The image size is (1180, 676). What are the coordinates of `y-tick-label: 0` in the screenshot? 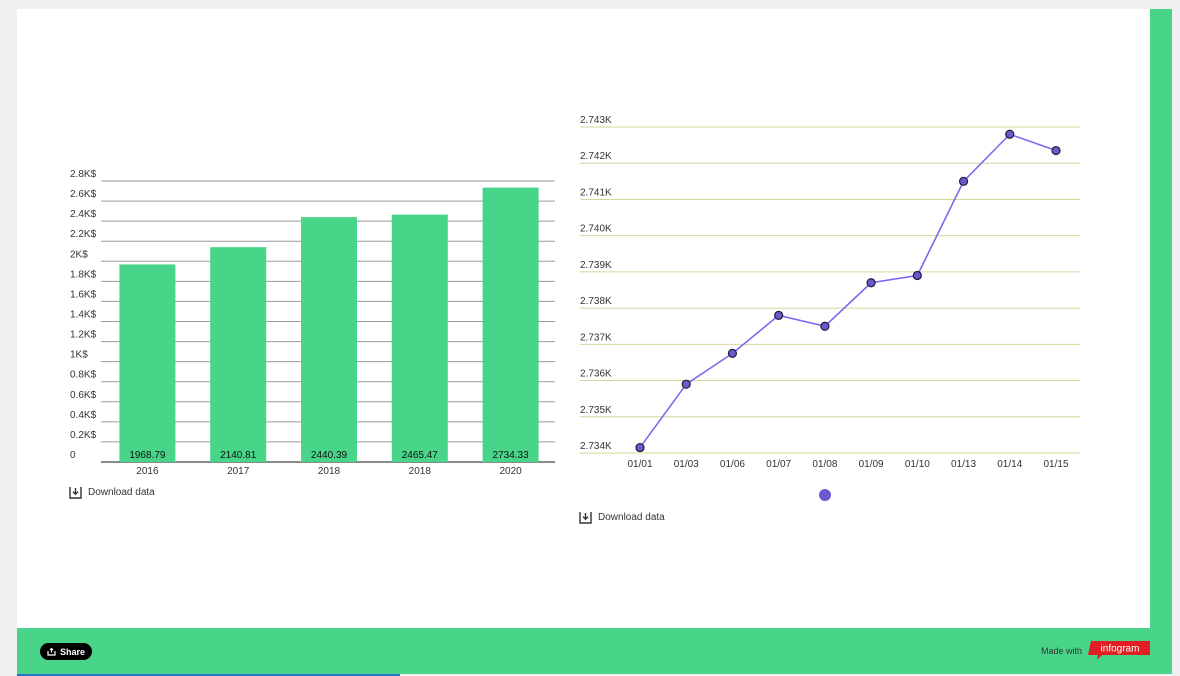 It's located at (73, 455).